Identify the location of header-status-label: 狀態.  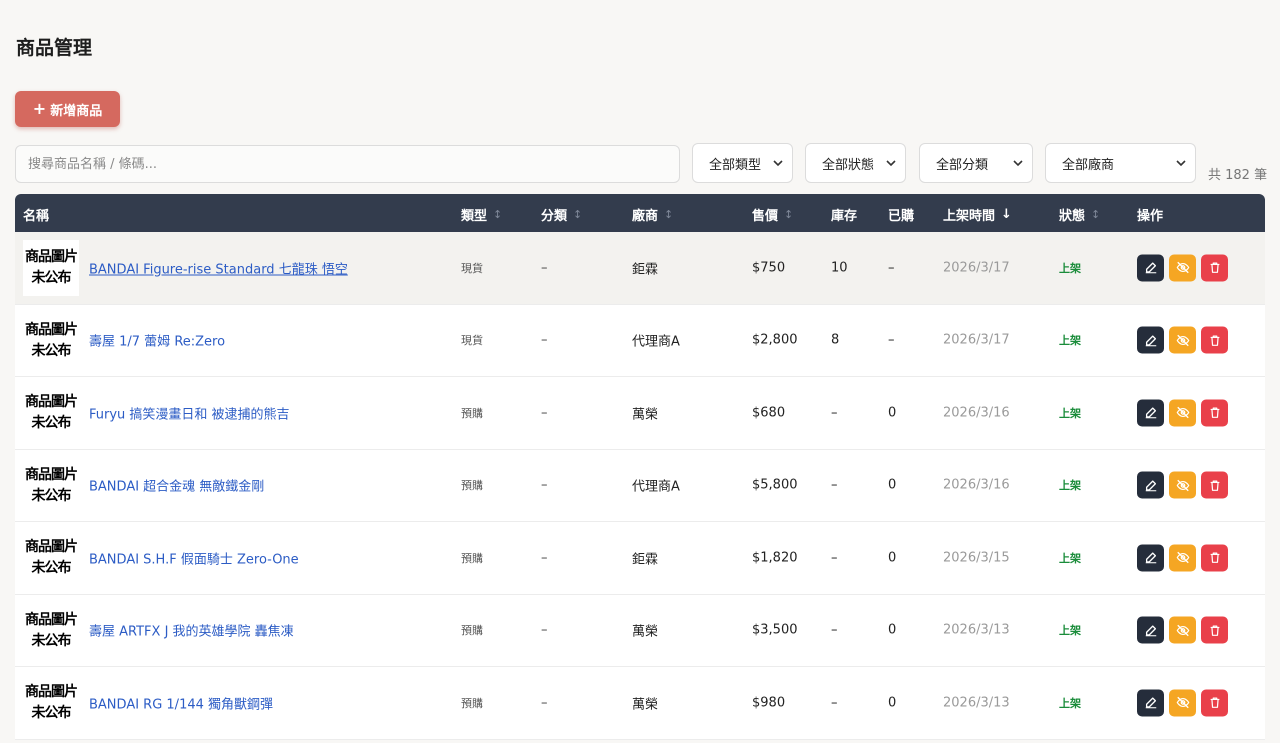
(1072, 216).